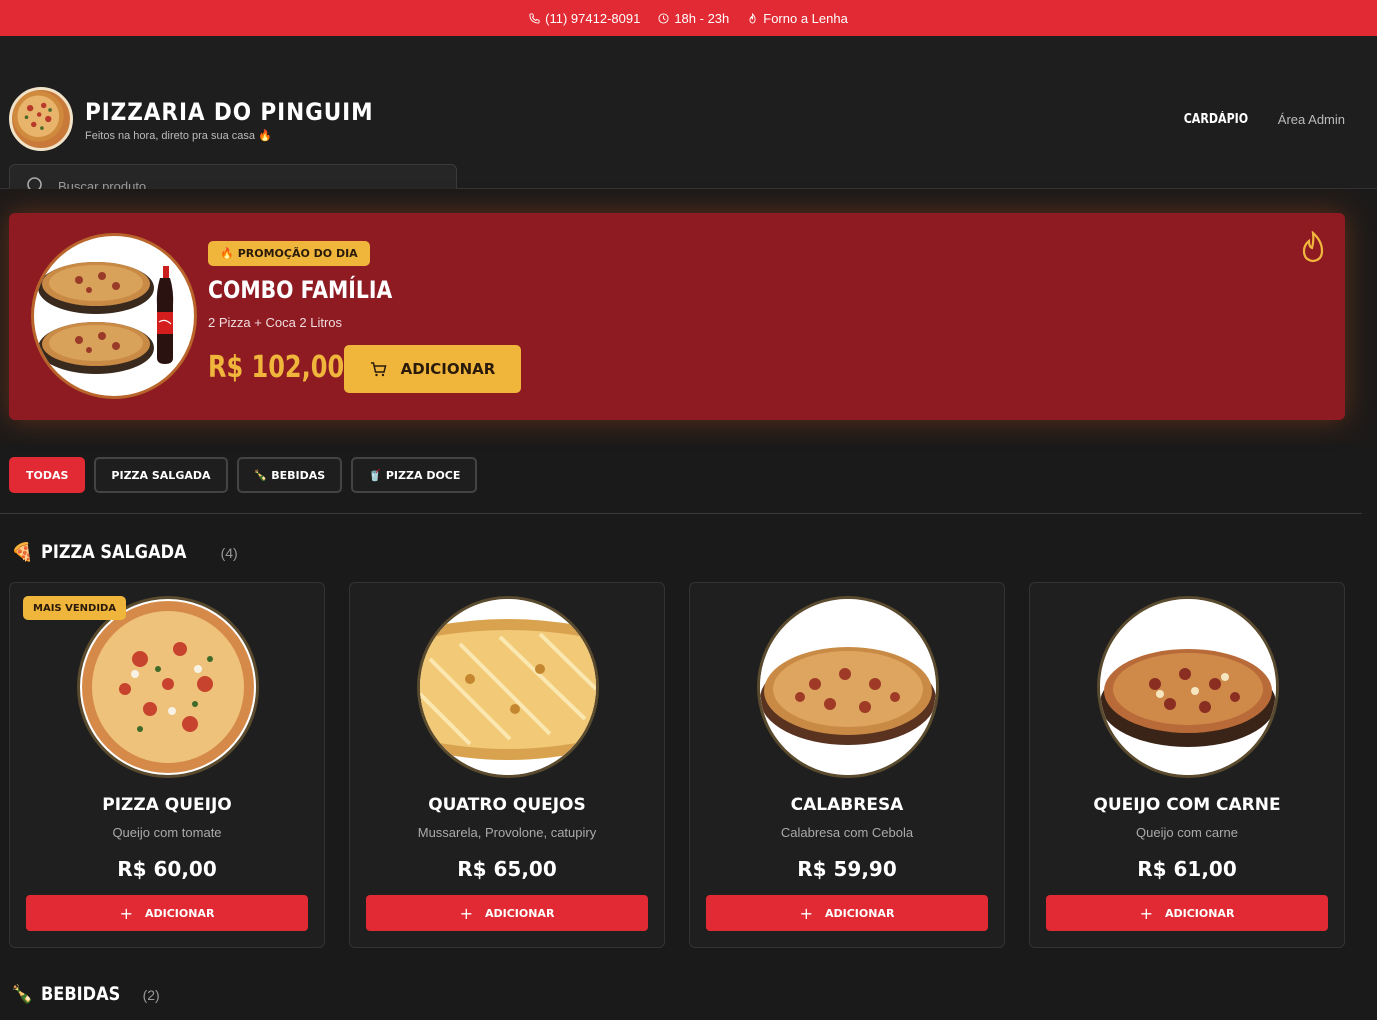  I want to click on clock-icon, so click(663, 18).